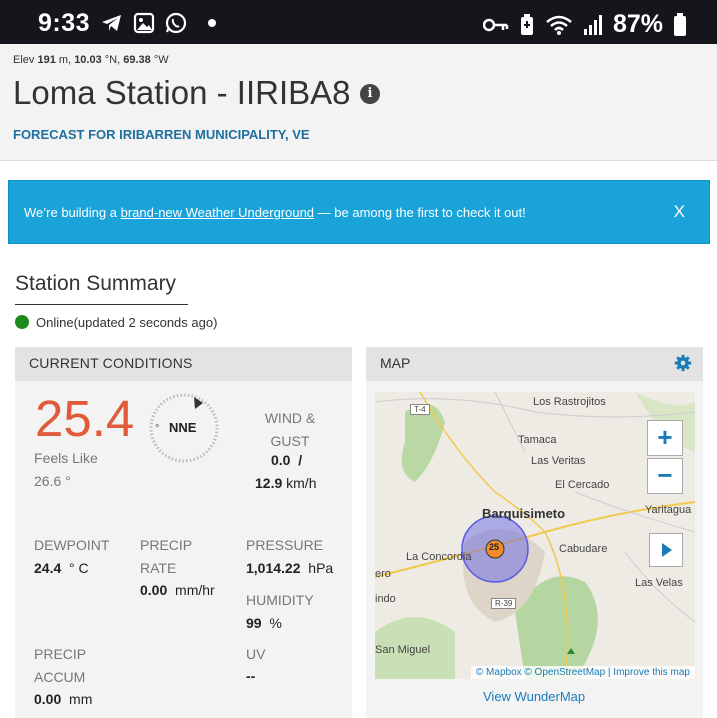  I want to click on map-label-barquisimeto: Barquisimeto, so click(524, 513).